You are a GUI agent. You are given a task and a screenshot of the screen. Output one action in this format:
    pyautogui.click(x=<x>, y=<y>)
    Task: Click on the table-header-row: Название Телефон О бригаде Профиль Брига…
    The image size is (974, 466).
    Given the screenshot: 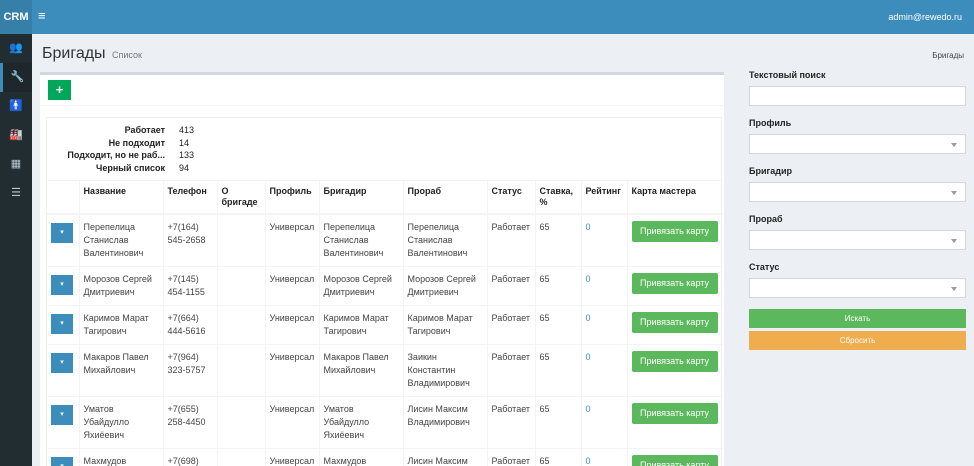 What is the action you would take?
    pyautogui.click(x=385, y=197)
    